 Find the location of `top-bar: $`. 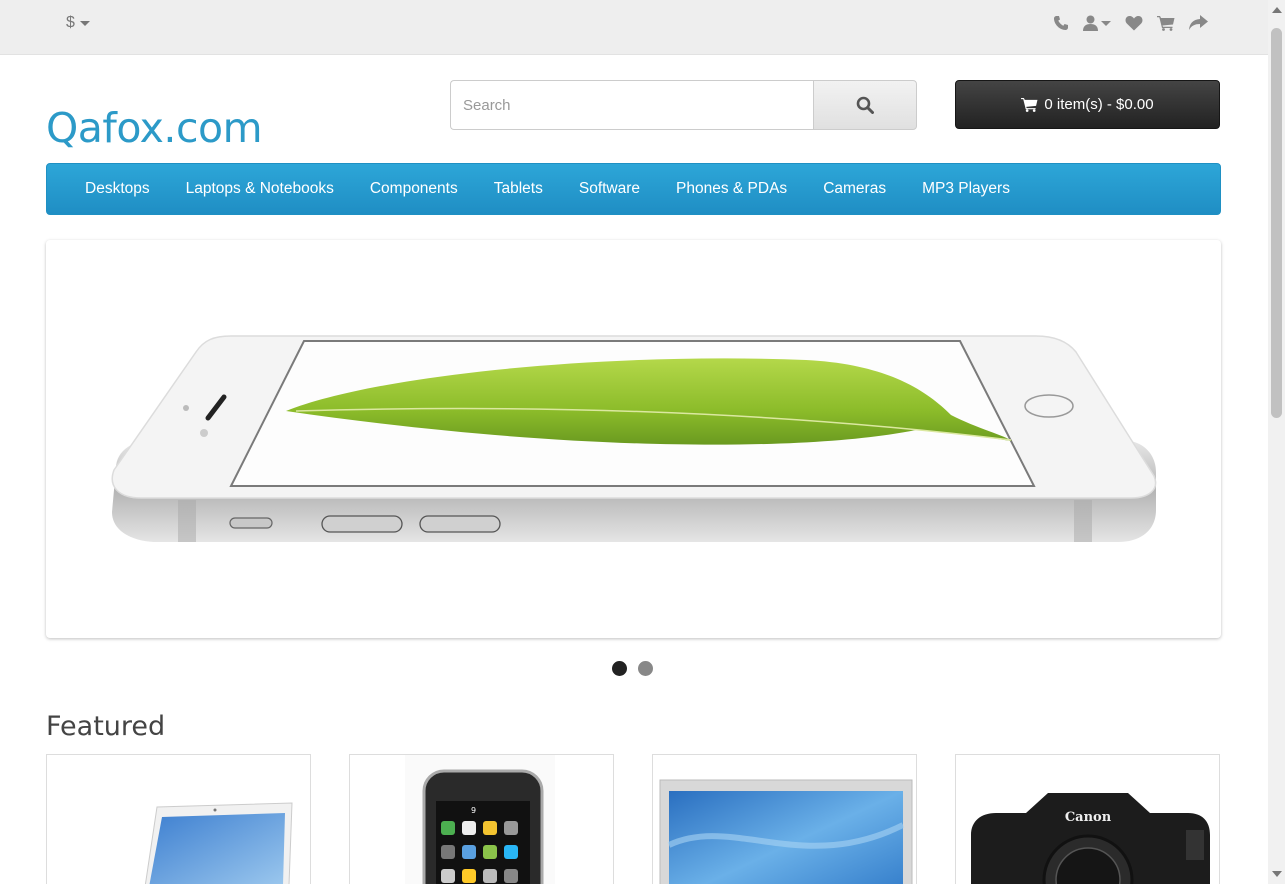

top-bar: $ is located at coordinates (634, 27).